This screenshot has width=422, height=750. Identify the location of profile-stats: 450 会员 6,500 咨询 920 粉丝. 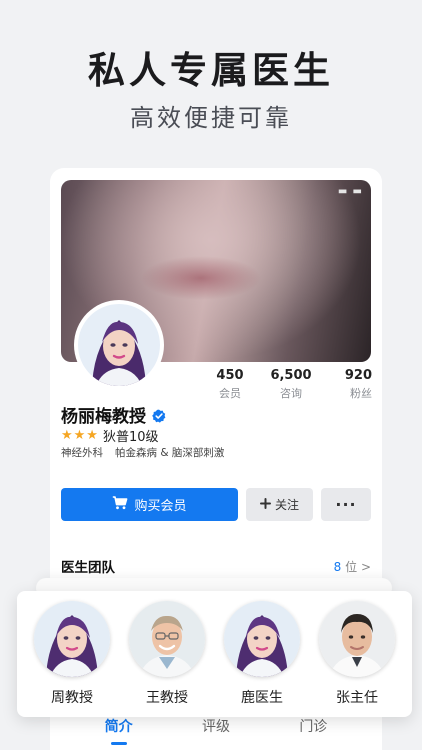
(291, 384).